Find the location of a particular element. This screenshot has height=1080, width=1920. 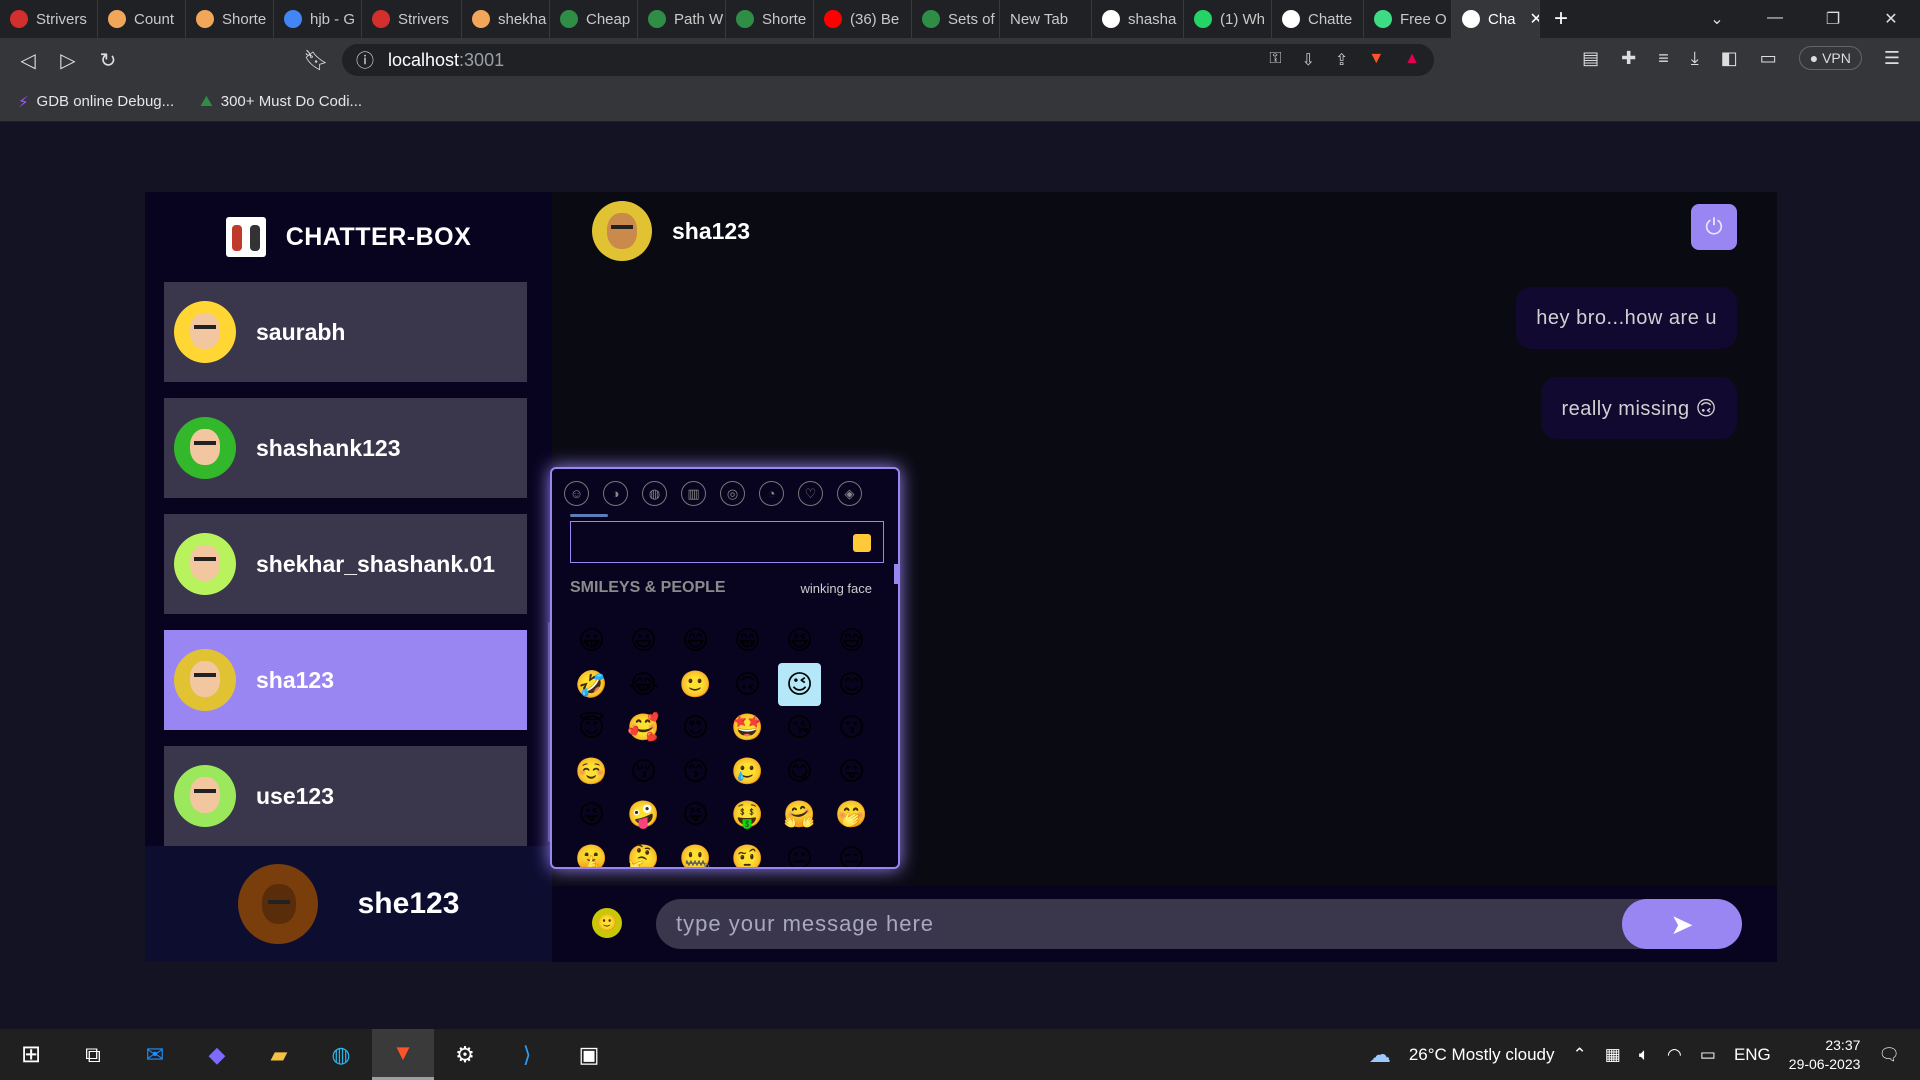

photos-icon: ◆ is located at coordinates (217, 1054).